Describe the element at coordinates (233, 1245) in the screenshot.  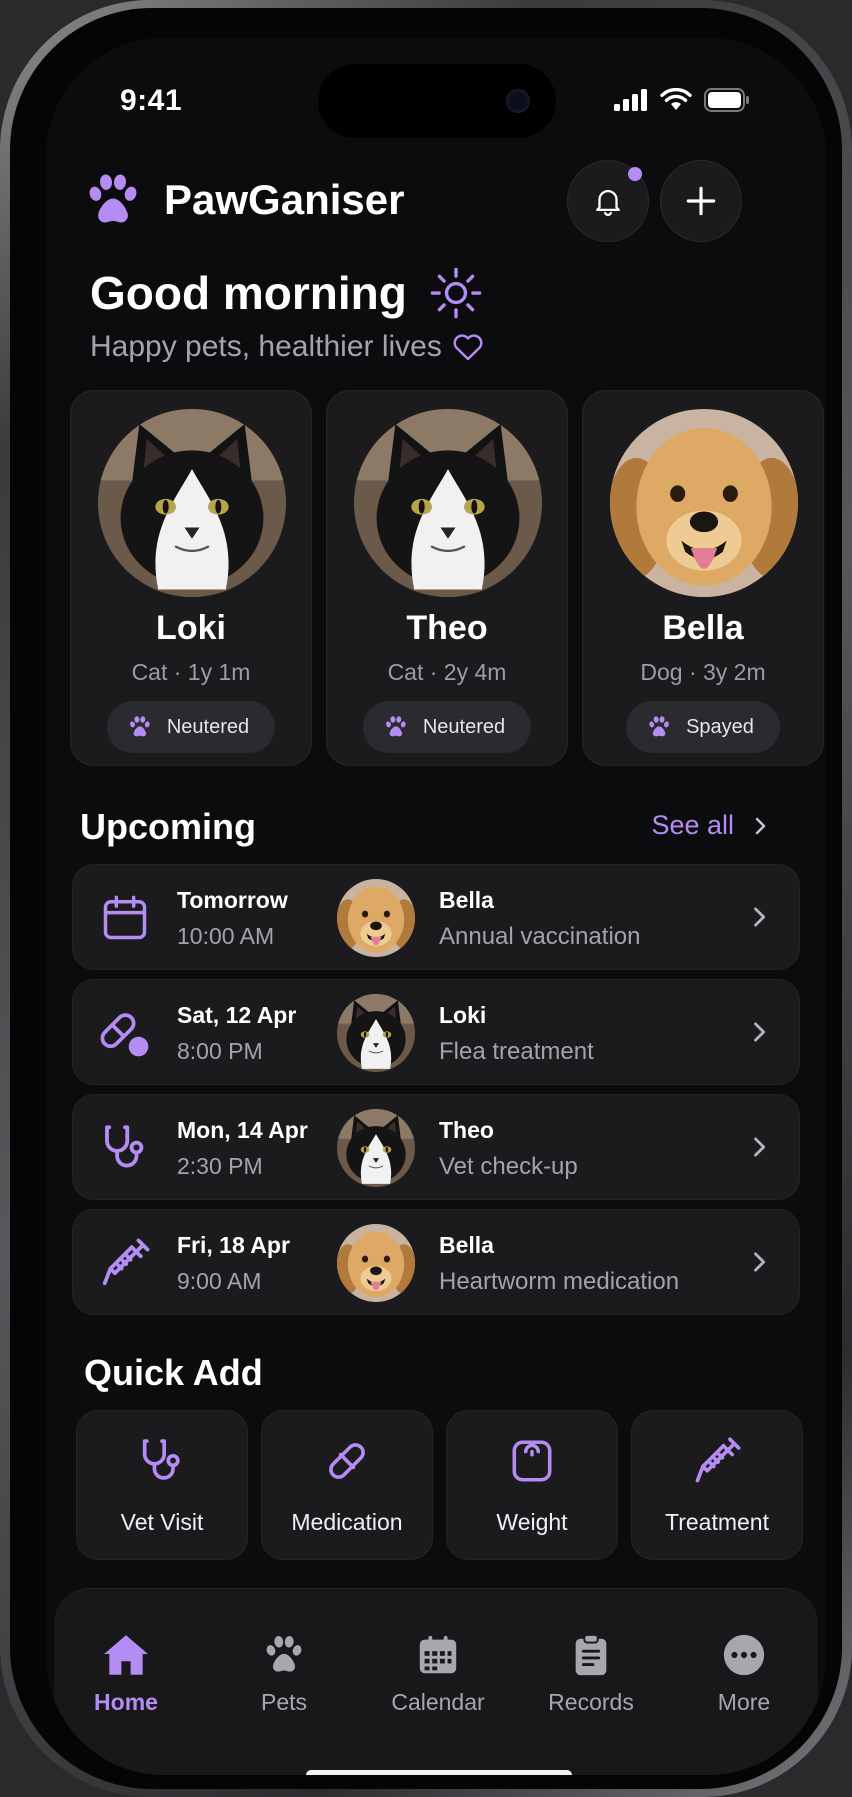
I see `appointment-date: Fri, 18 Apr` at that location.